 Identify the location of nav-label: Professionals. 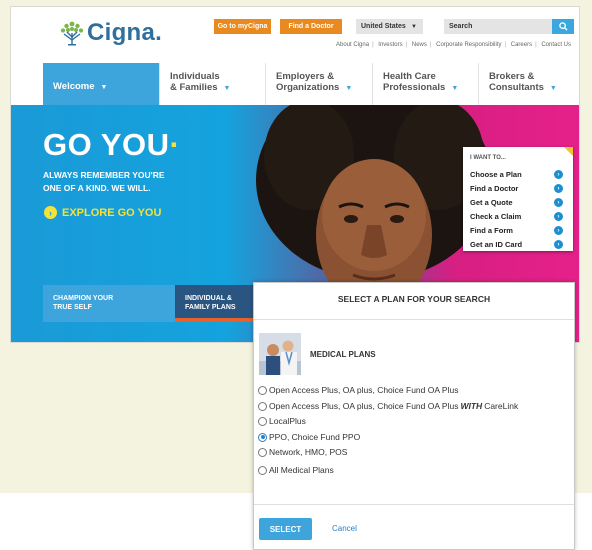
(414, 87).